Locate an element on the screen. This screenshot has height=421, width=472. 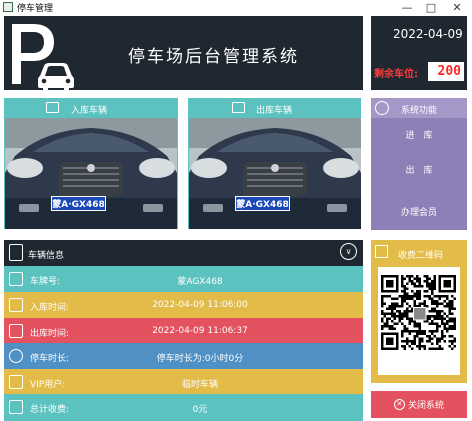
qr-title: 收费二维码 is located at coordinates (421, 256).